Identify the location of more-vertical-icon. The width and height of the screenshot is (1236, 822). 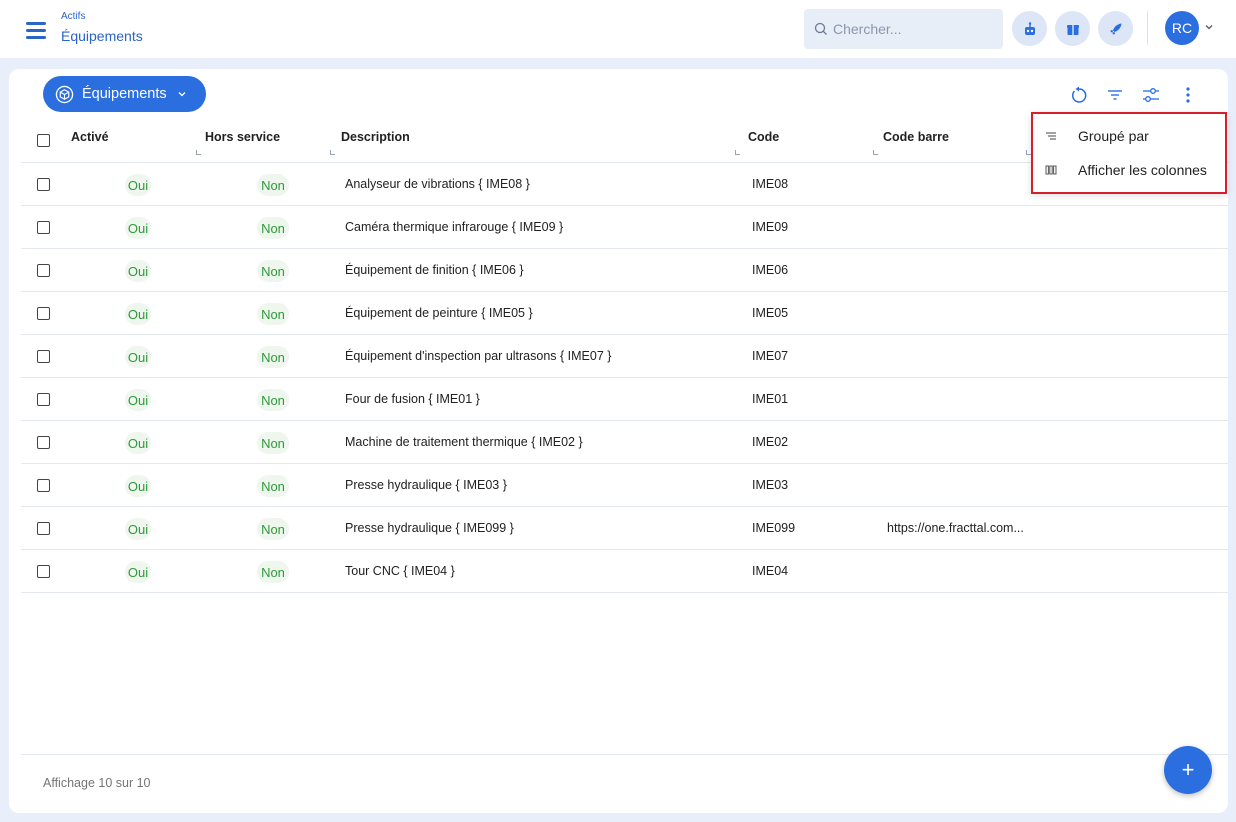
(1188, 95).